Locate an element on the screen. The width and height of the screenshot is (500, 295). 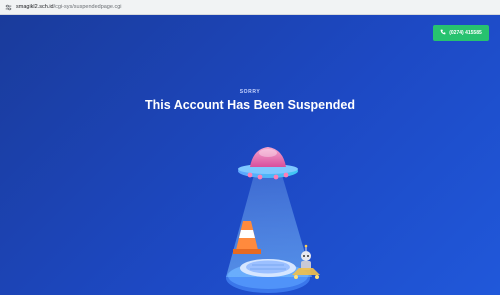
url-path: /cgi-sys/suspendedpage.cgi is located at coordinates (87, 7).